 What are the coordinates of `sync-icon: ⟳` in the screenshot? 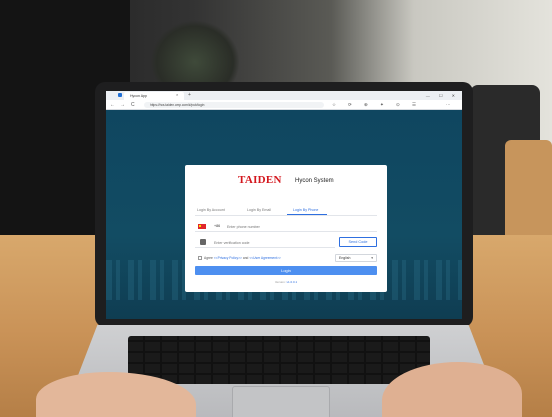 It's located at (350, 105).